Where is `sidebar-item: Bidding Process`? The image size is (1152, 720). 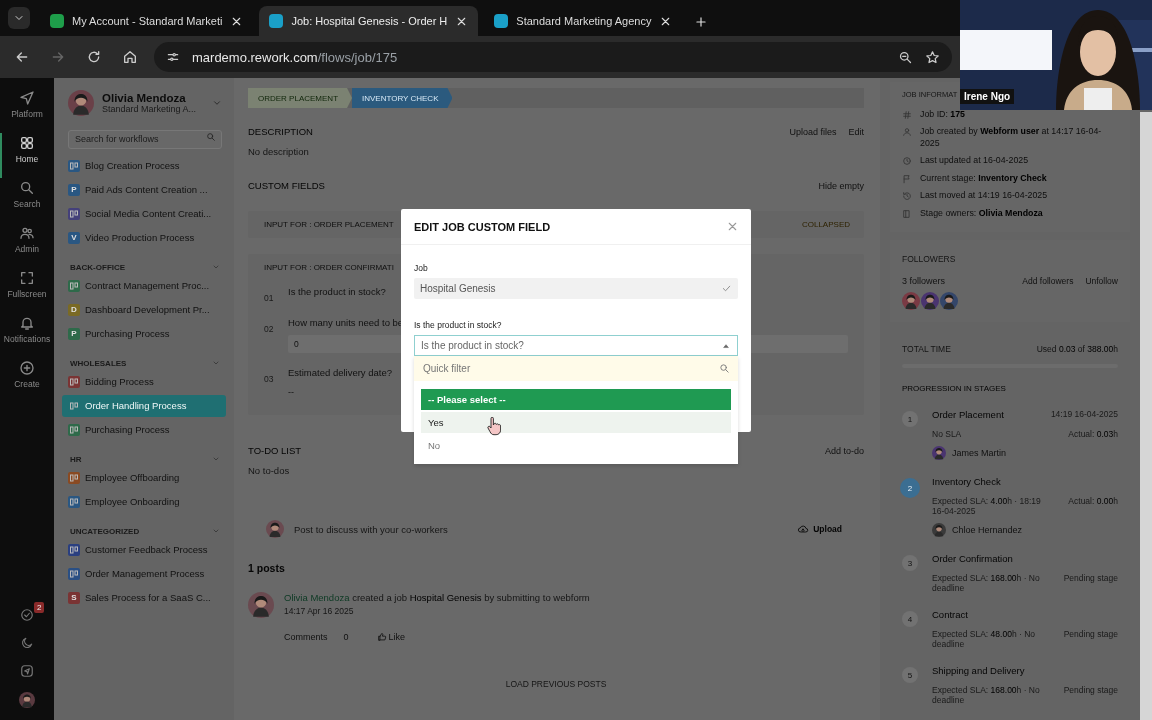
sidebar-item: Bidding Process is located at coordinates (144, 381).